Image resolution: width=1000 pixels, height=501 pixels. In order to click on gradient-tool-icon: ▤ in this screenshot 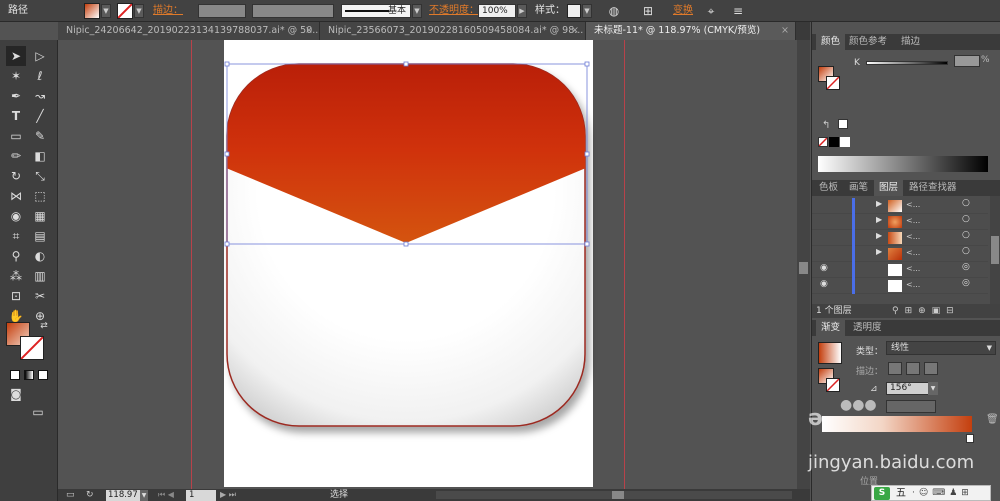, I will do `click(40, 236)`.